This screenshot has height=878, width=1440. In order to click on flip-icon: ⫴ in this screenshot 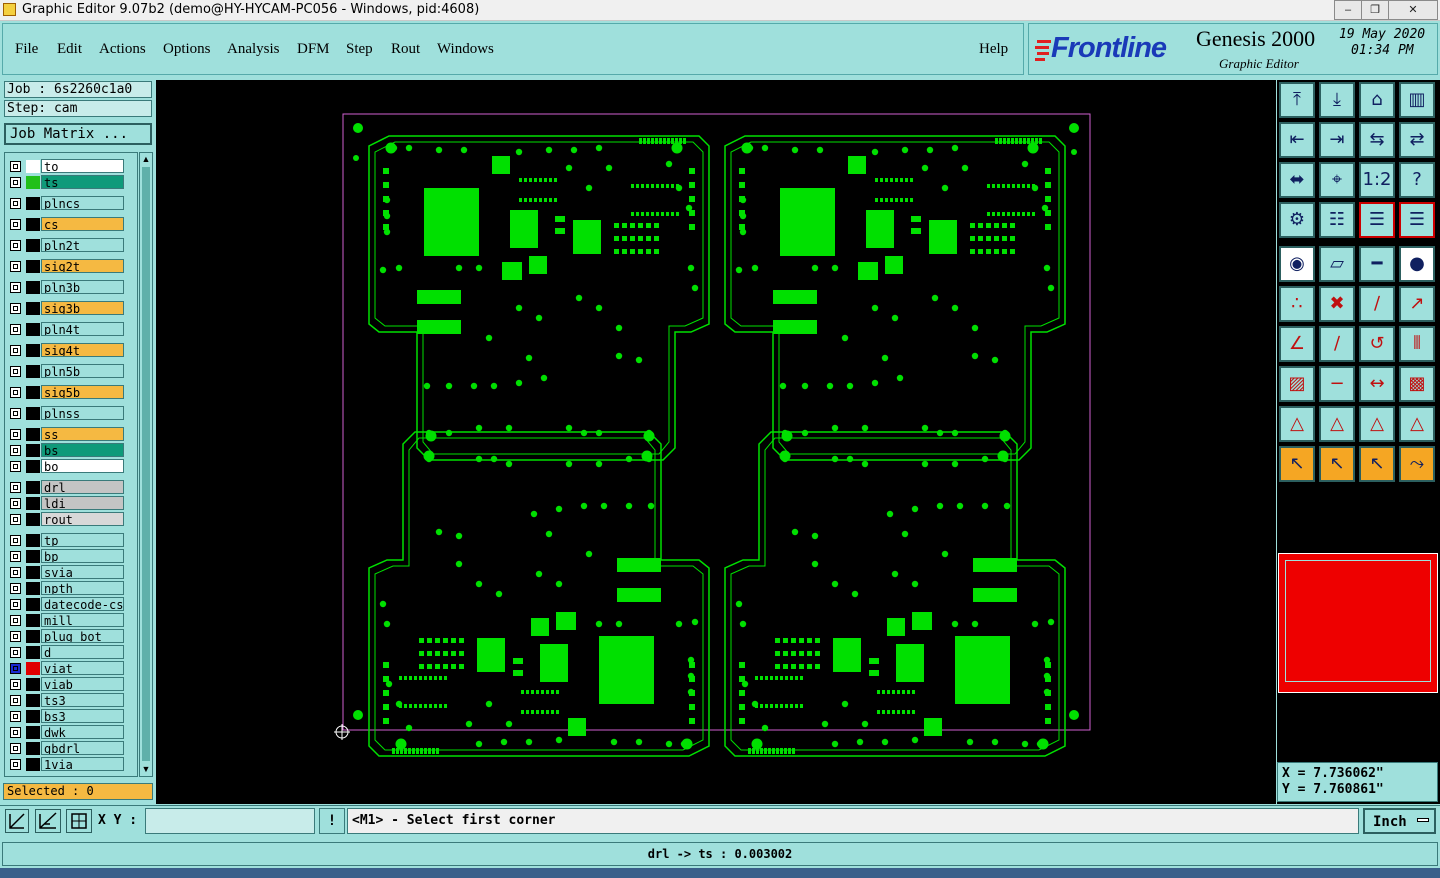, I will do `click(1417, 344)`.